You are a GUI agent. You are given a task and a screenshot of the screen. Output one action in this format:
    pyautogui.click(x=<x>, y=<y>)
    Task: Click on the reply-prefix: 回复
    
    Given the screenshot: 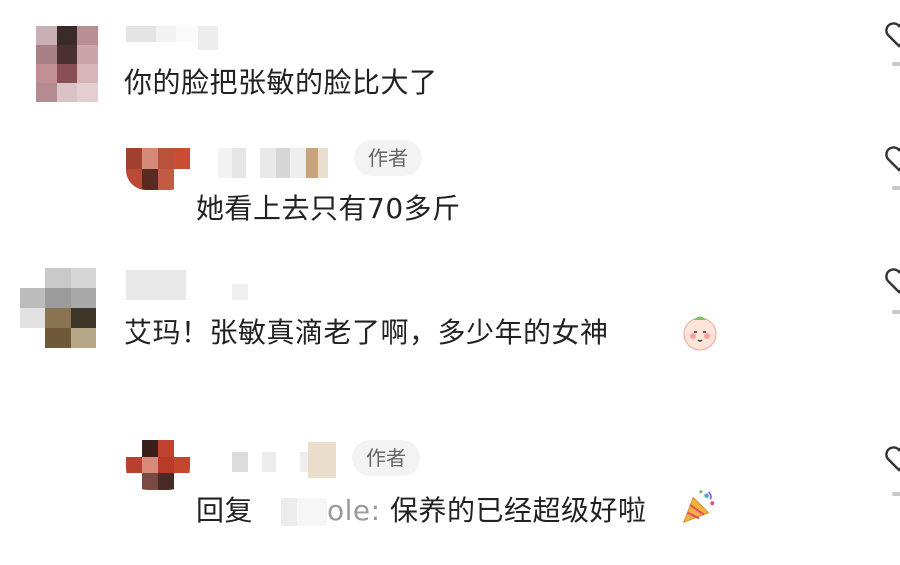 What is the action you would take?
    pyautogui.click(x=225, y=510)
    